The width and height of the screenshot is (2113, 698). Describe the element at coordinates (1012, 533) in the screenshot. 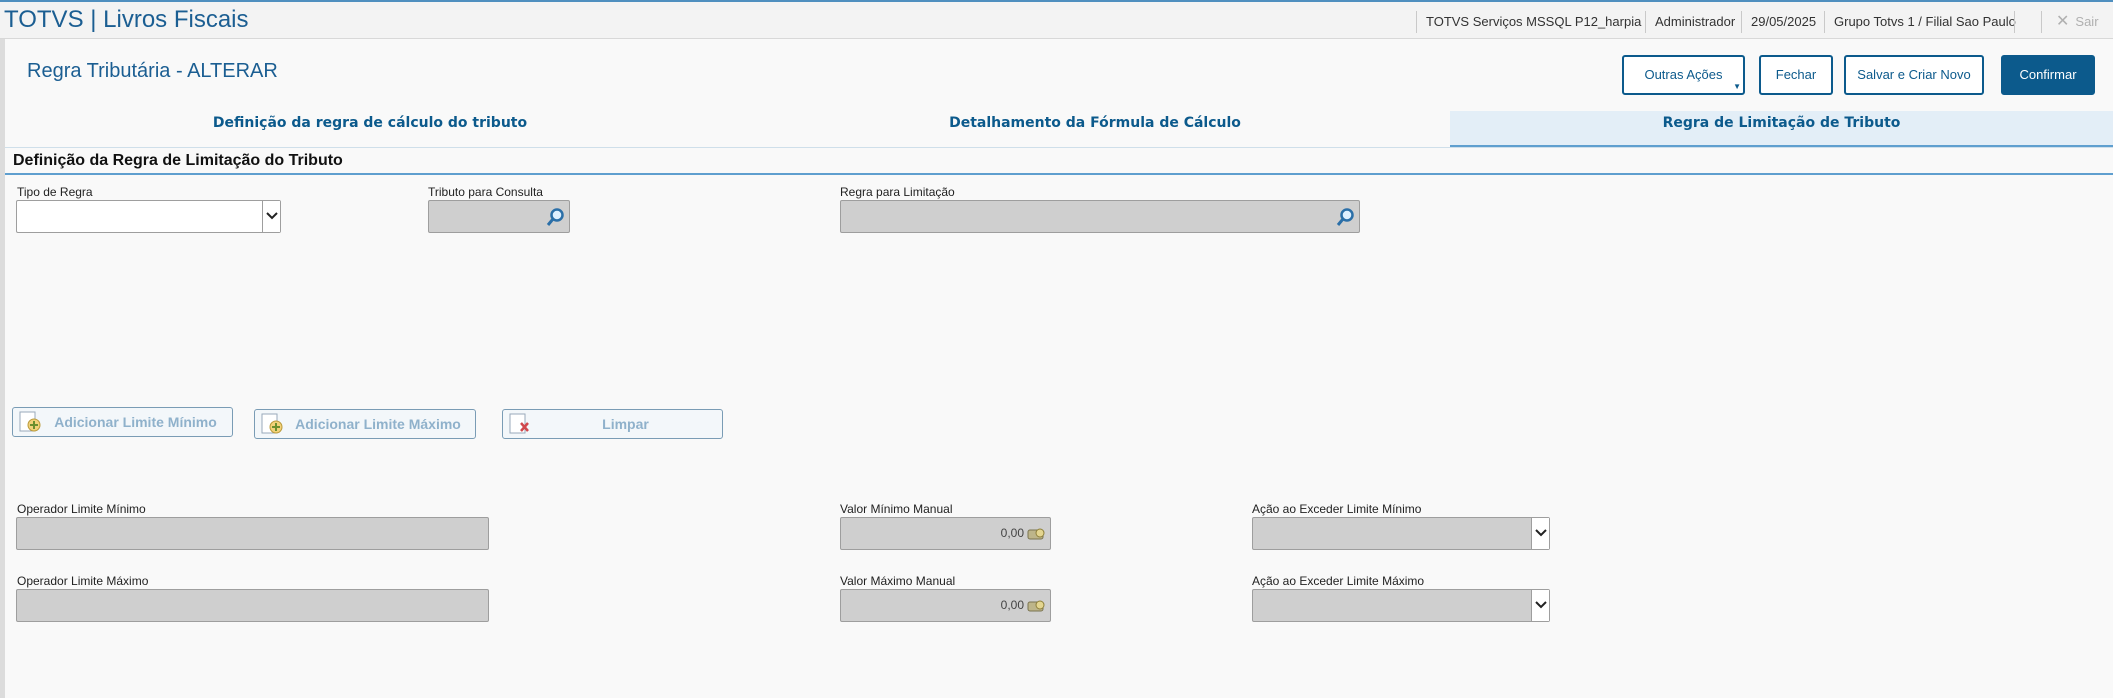

I see `valor-min-value: 0,00` at that location.